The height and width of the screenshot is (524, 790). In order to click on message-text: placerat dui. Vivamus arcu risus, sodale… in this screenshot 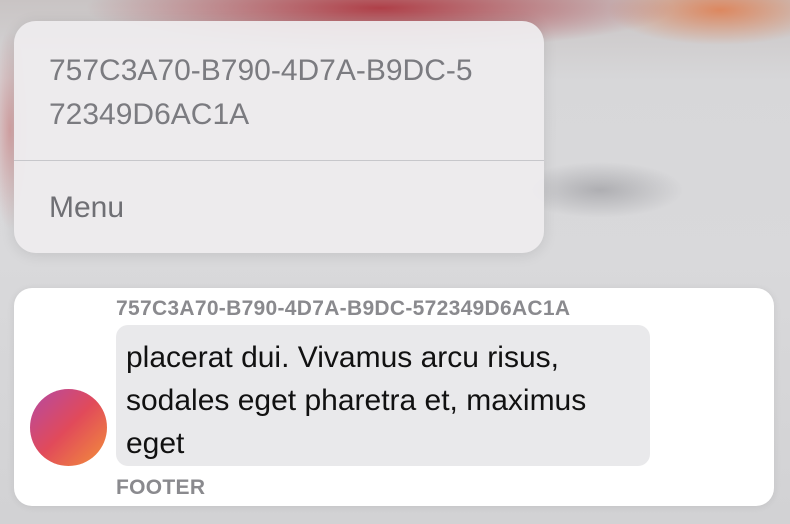, I will do `click(356, 400)`.